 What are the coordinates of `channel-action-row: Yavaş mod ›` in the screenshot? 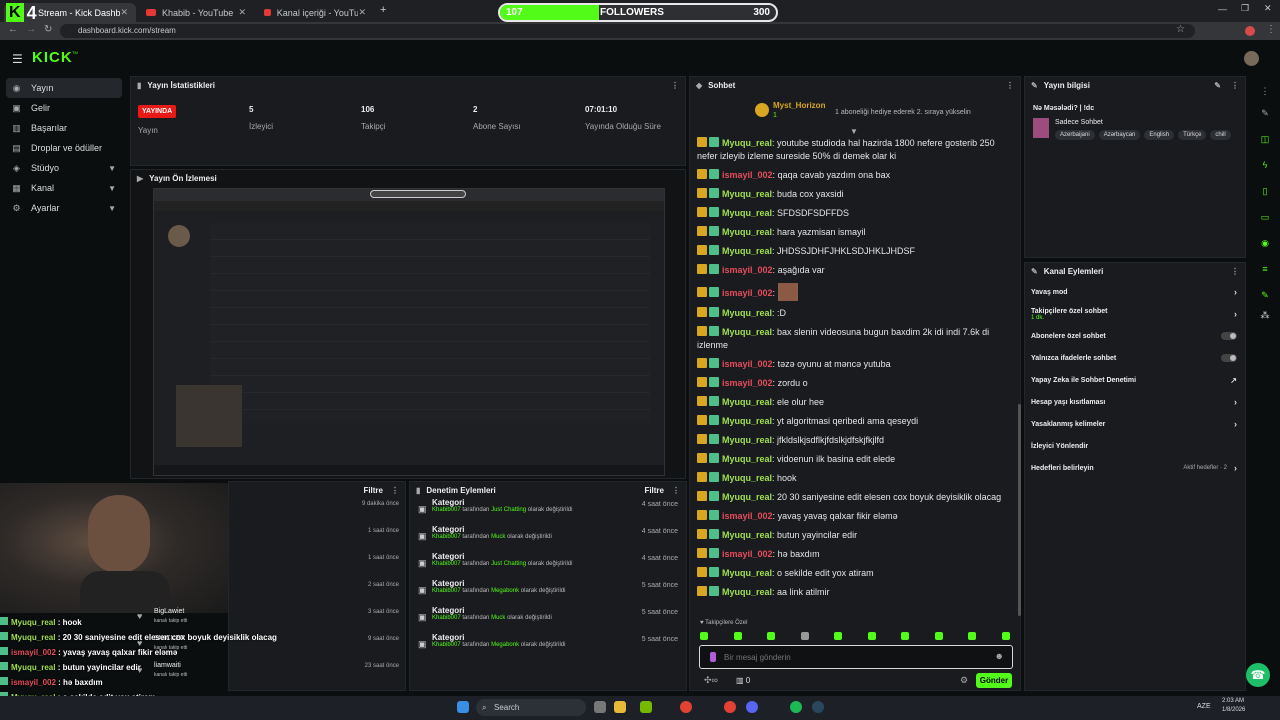 It's located at (1135, 292).